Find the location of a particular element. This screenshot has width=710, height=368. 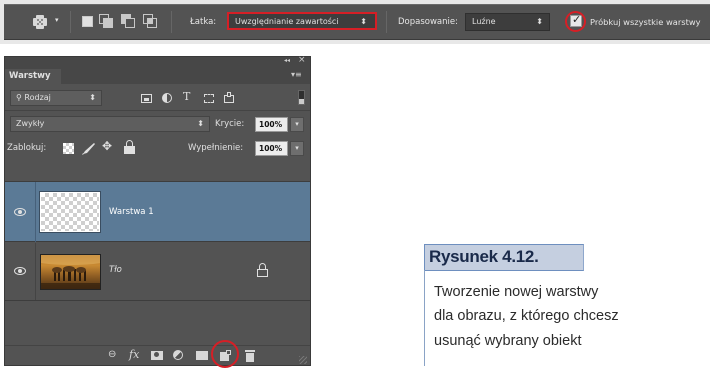

caption-rule is located at coordinates (424, 318).